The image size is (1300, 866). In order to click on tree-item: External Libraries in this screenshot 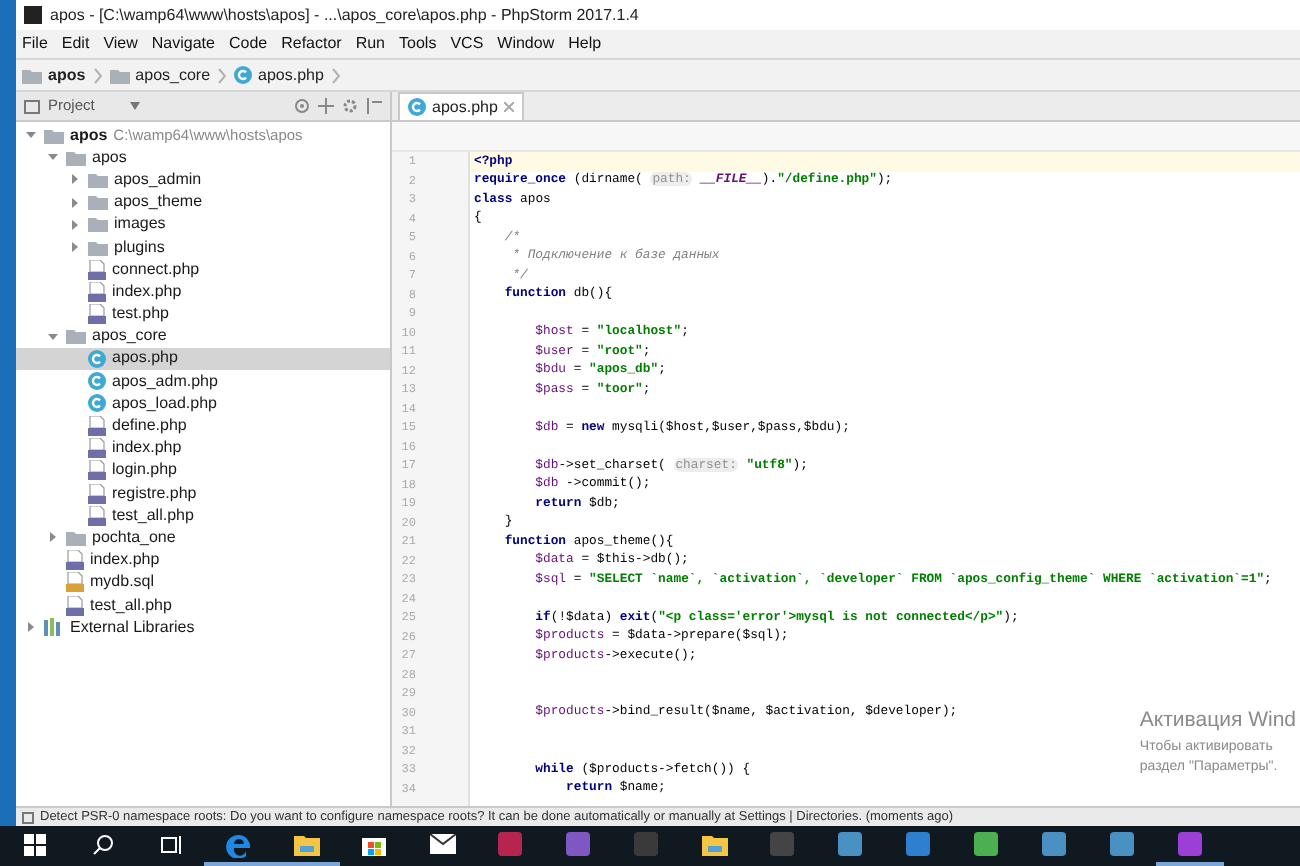, I will do `click(203, 627)`.